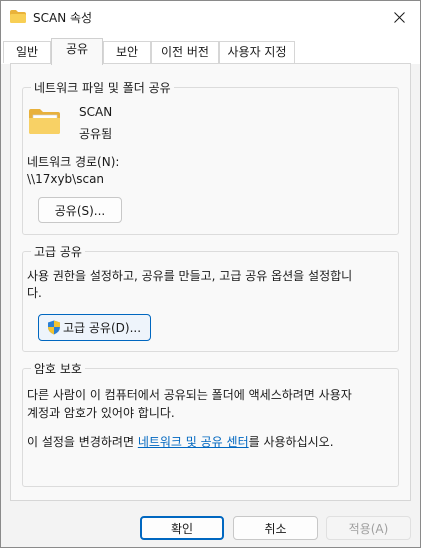 This screenshot has width=421, height=548. What do you see at coordinates (58, 251) in the screenshot?
I see `group-title: 고급 공유` at bounding box center [58, 251].